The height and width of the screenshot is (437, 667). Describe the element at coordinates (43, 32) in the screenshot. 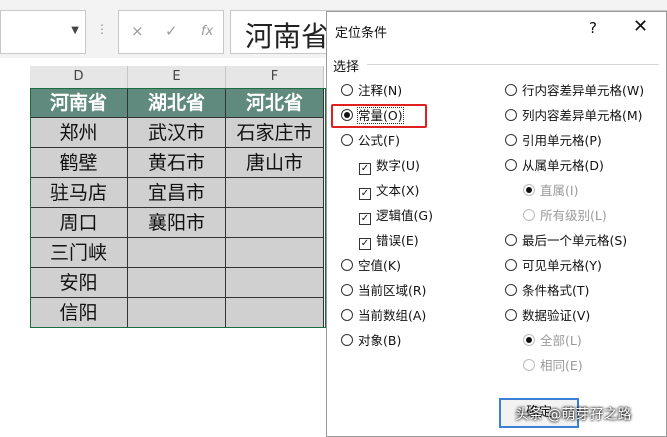

I see `name-box: ▼` at that location.